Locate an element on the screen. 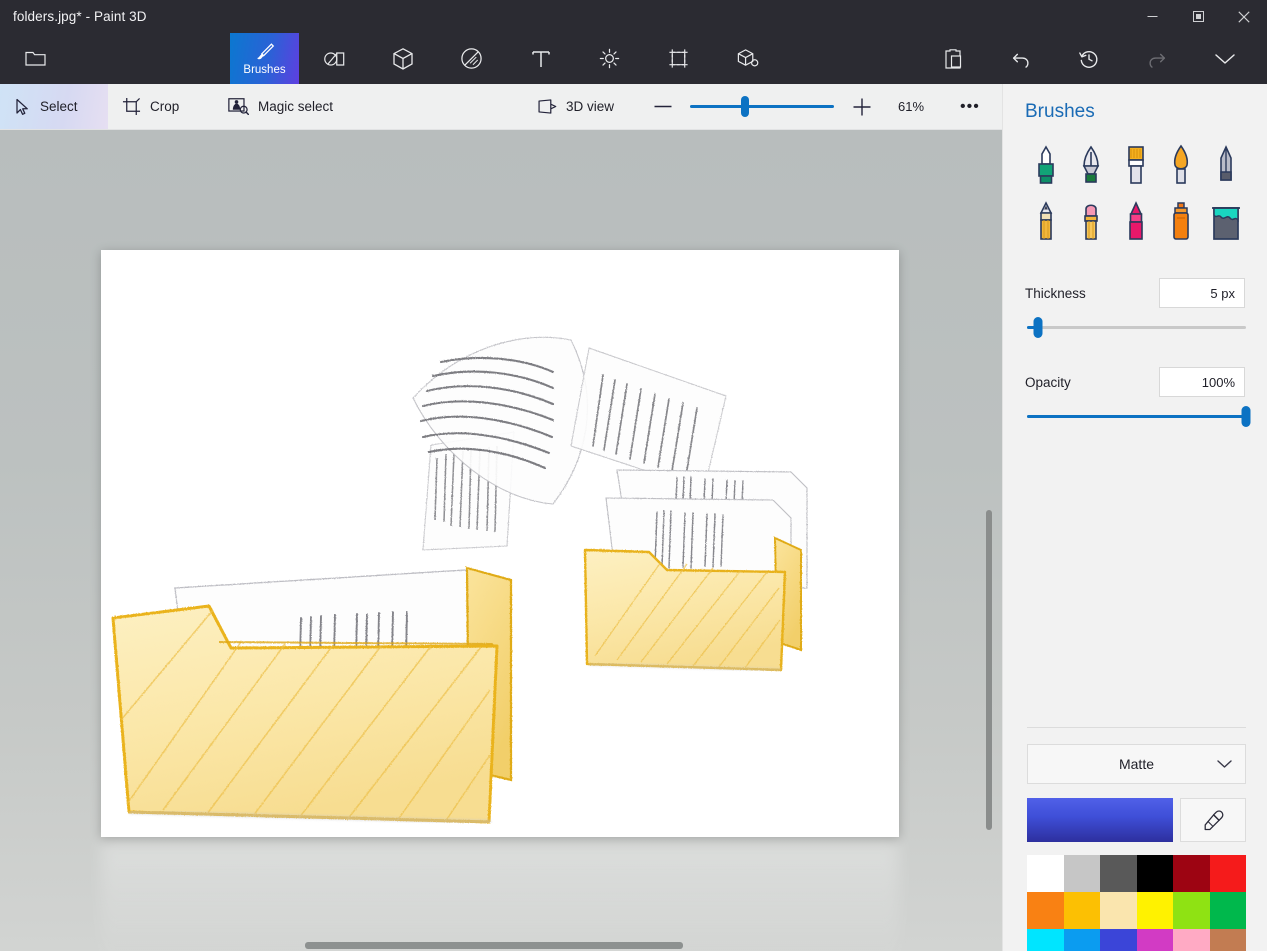 The image size is (1267, 951). pixel-pen-icon is located at coordinates (1225, 163).